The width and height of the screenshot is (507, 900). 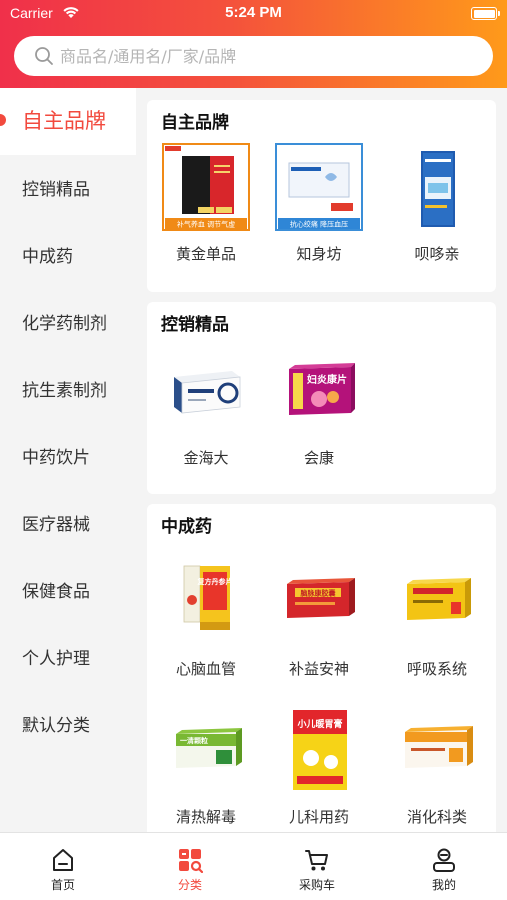 I want to click on section-card-brand: 自主品牌 补气养血 调节气虚 黄金单品 抗心绞痛 降压血压 知身坊 呗哆亲, so click(x=321, y=196).